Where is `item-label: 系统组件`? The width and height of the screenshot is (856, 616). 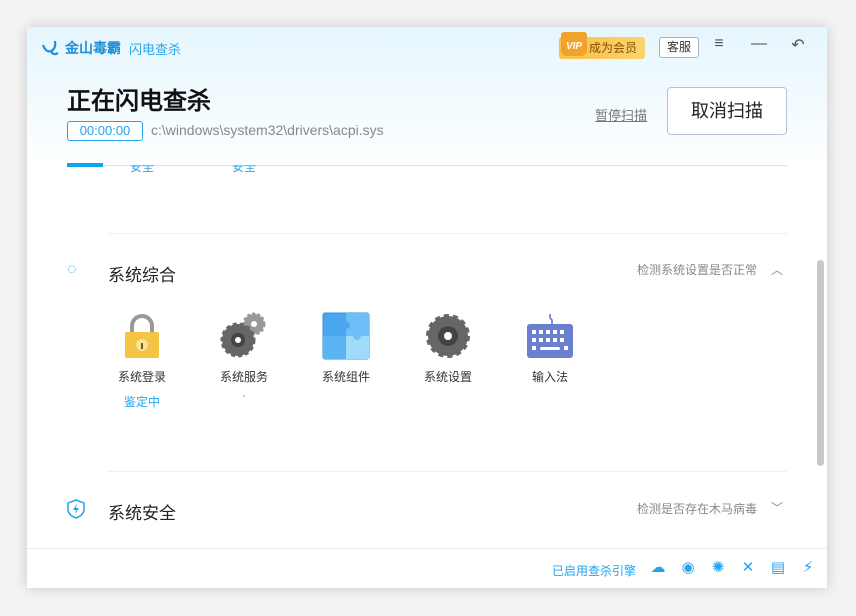 item-label: 系统组件 is located at coordinates (345, 377).